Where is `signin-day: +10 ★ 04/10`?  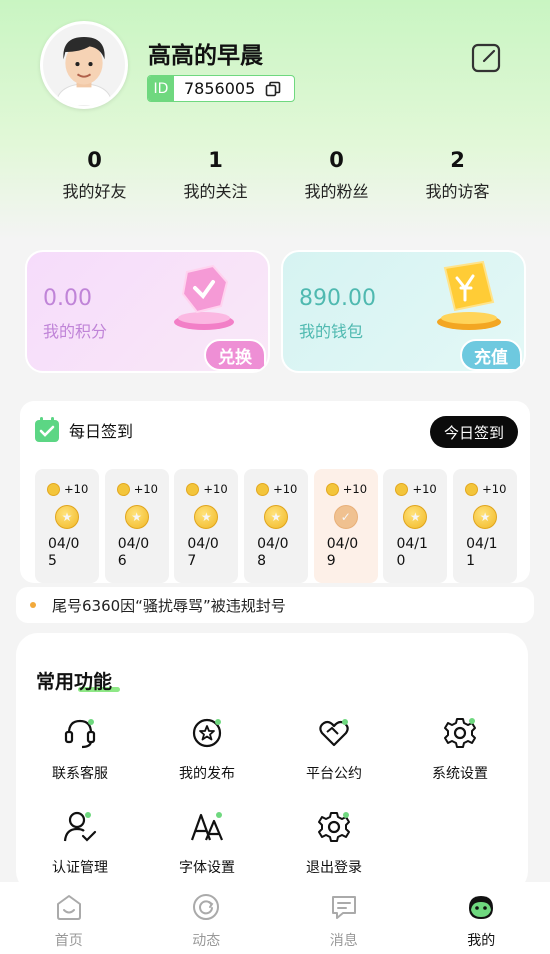 signin-day: +10 ★ 04/10 is located at coordinates (415, 526).